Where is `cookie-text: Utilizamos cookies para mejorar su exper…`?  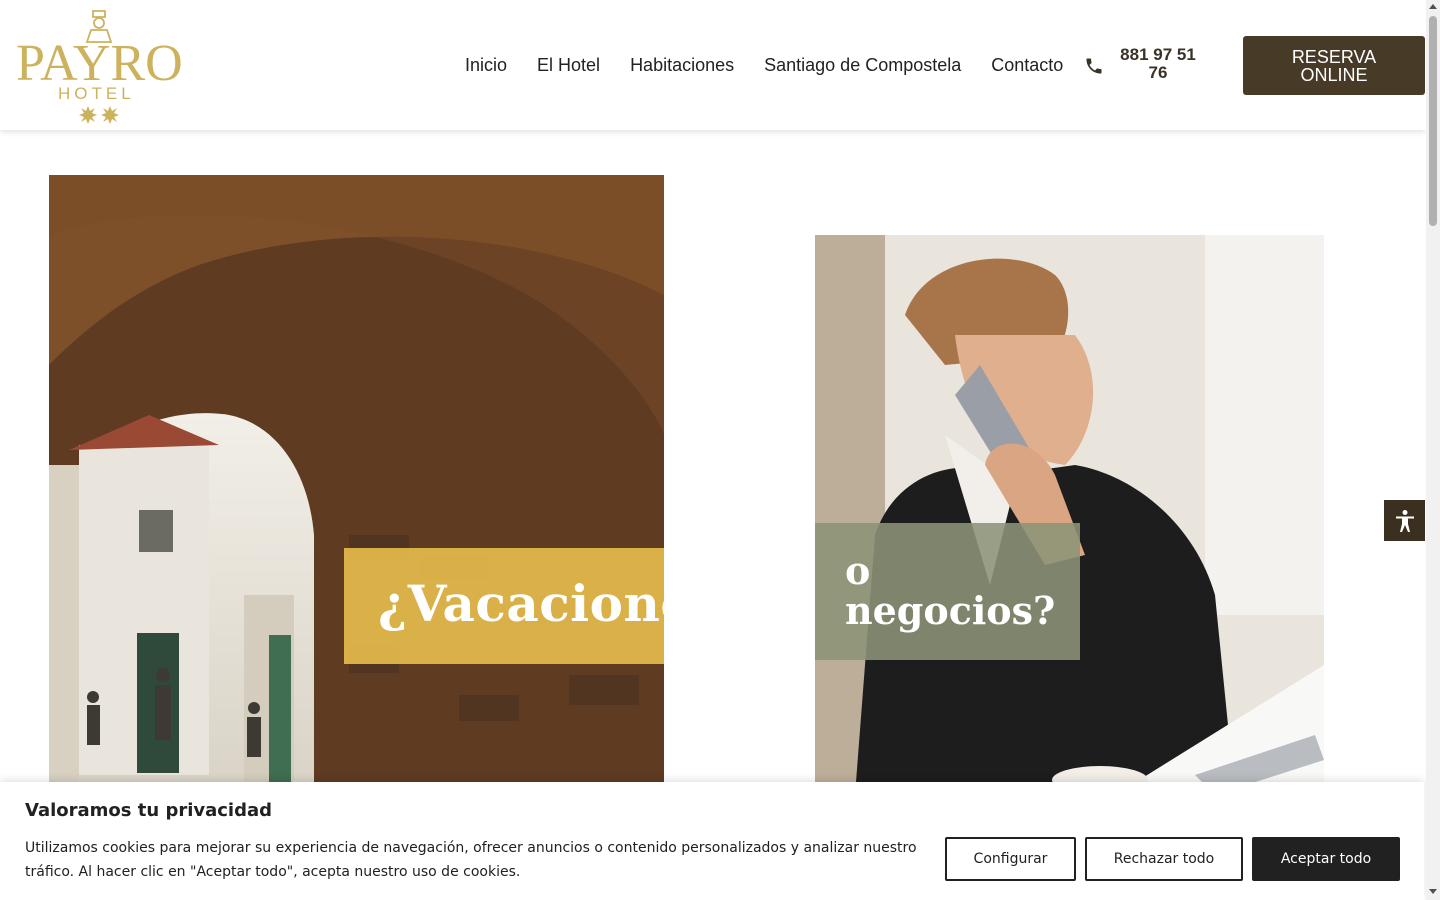
cookie-text: Utilizamos cookies para mejorar su exper… is located at coordinates (471, 860).